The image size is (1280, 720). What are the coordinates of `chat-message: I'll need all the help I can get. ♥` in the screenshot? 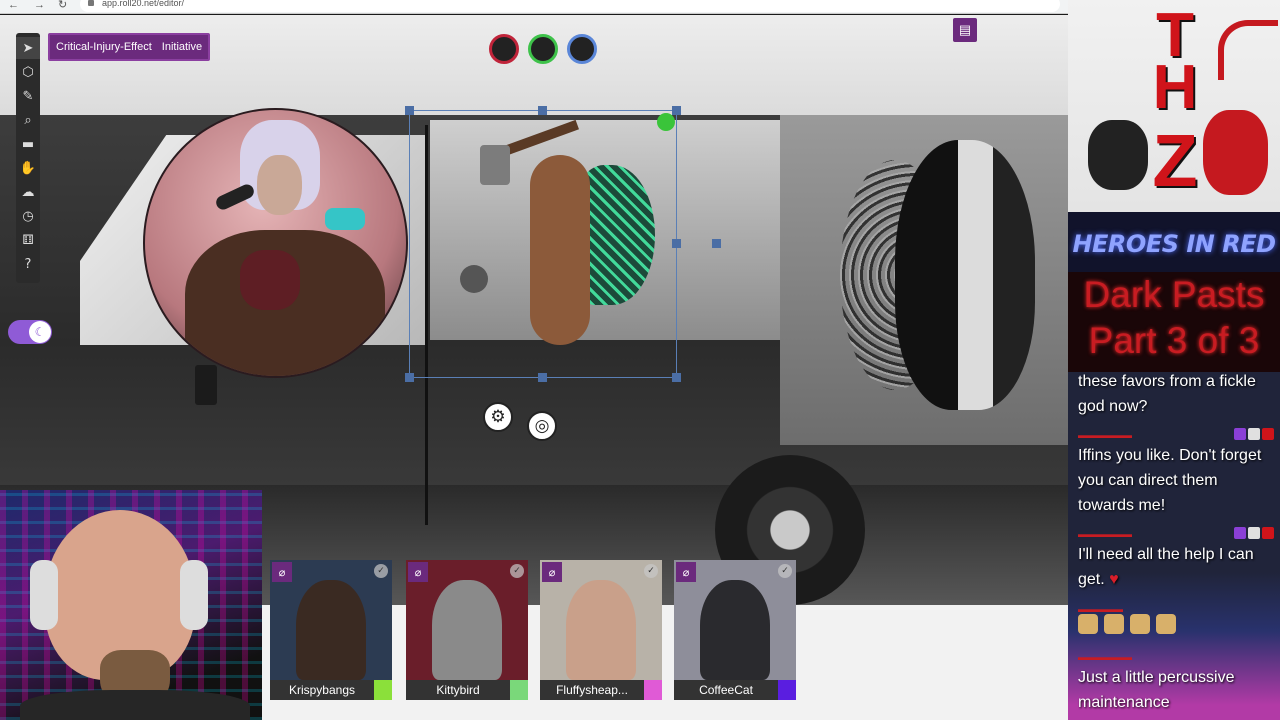 It's located at (1176, 567).